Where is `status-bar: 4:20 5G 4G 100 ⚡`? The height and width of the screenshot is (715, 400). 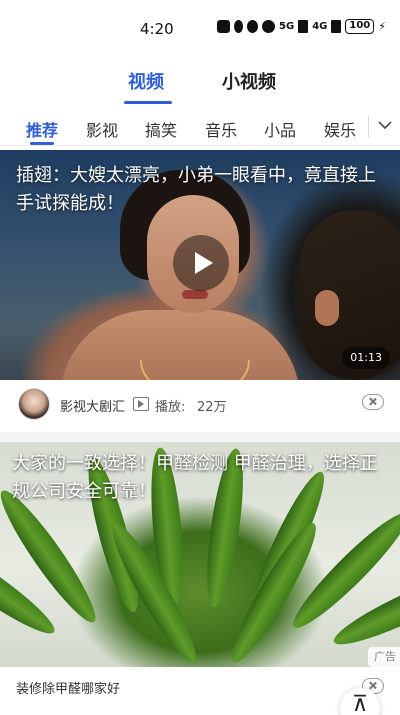
status-bar: 4:20 5G 4G 100 ⚡ is located at coordinates (200, 22).